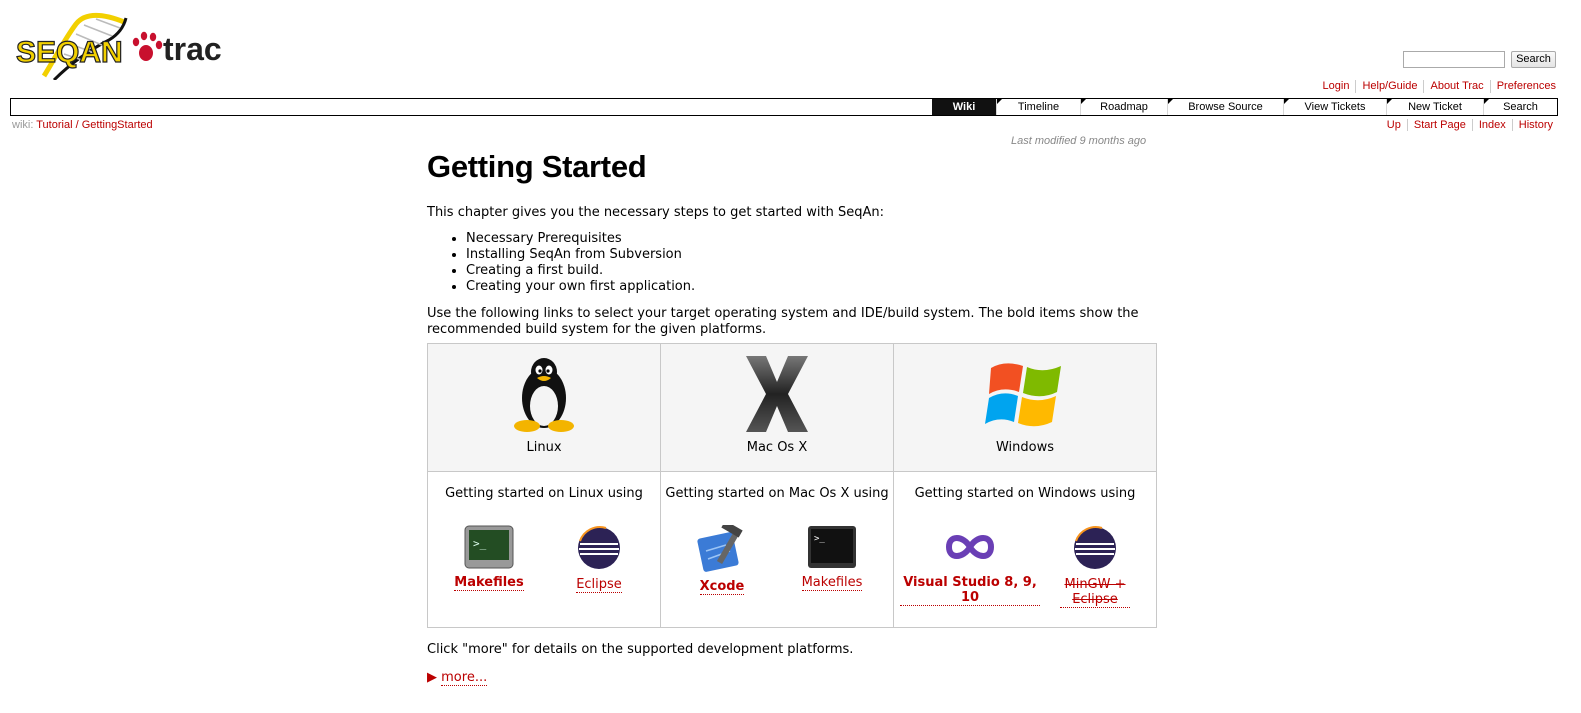 This screenshot has height=713, width=1581. I want to click on search-button: Search, so click(1533, 59).